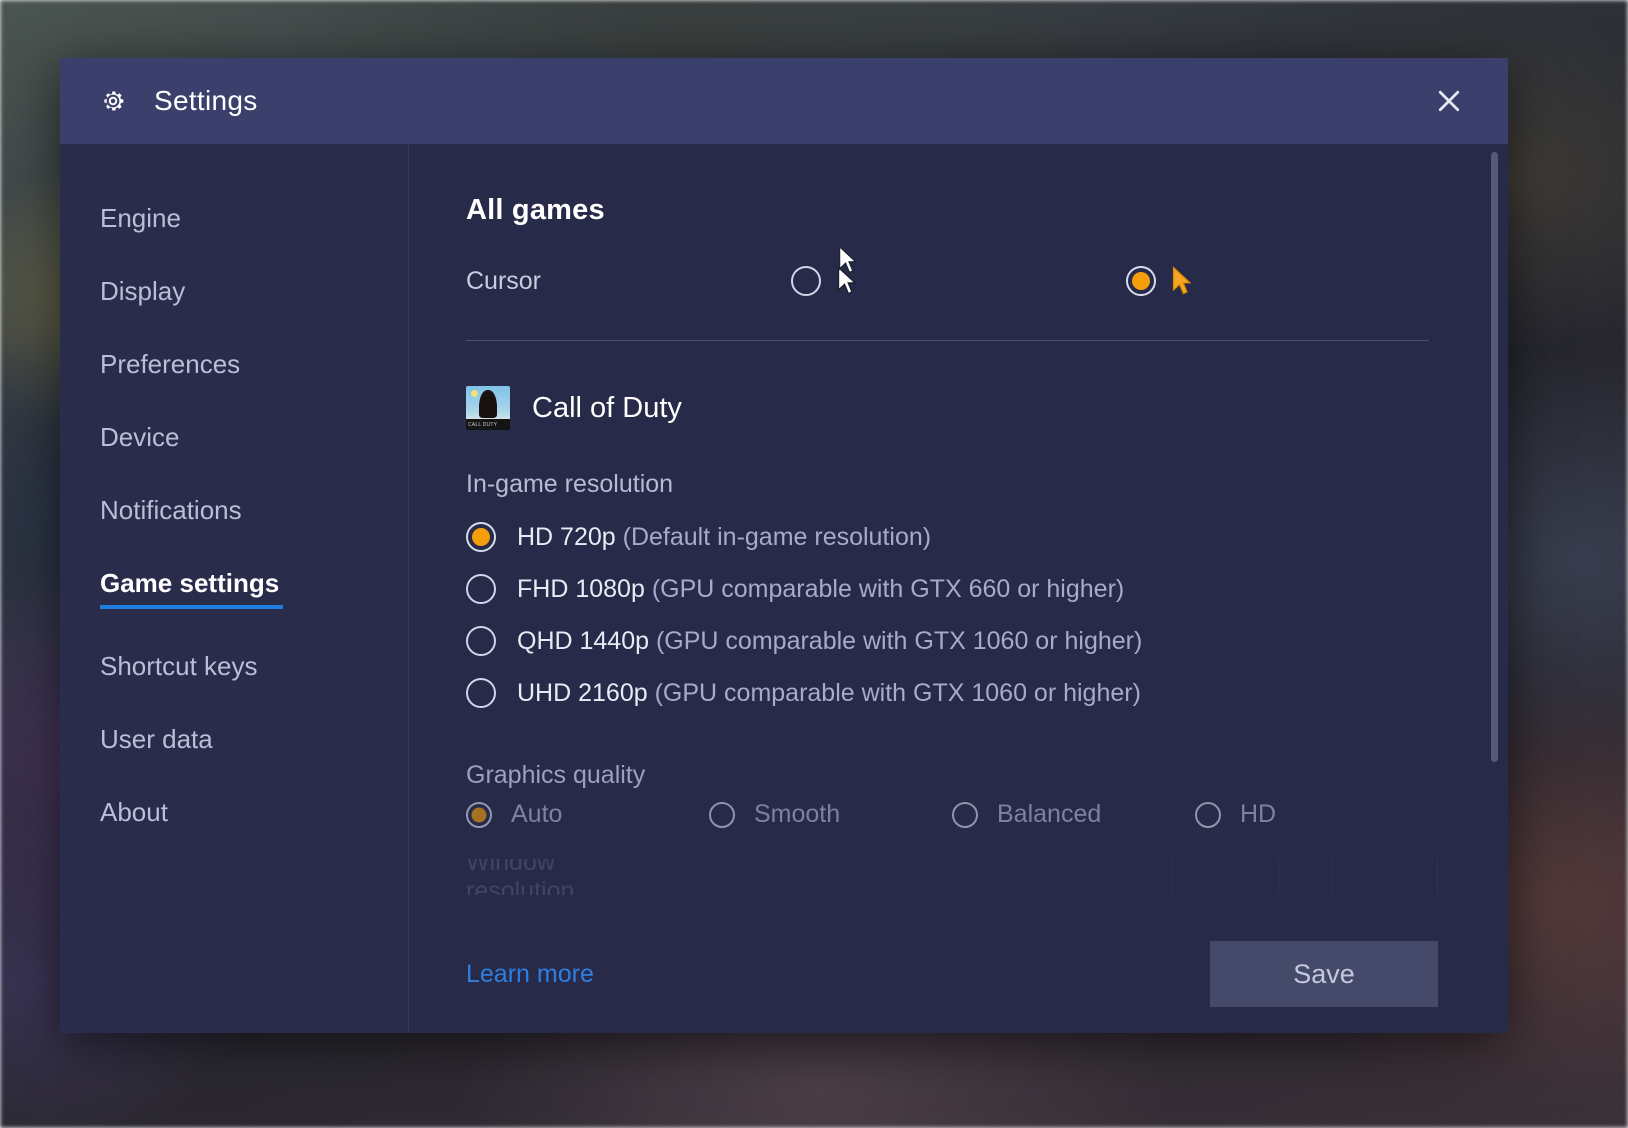 The width and height of the screenshot is (1628, 1128). What do you see at coordinates (504, 280) in the screenshot?
I see `cursor-label: Cursor` at bounding box center [504, 280].